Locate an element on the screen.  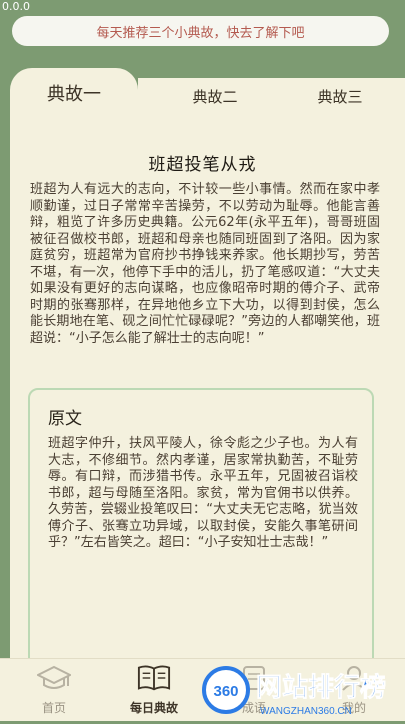
book-icon is located at coordinates (154, 678).